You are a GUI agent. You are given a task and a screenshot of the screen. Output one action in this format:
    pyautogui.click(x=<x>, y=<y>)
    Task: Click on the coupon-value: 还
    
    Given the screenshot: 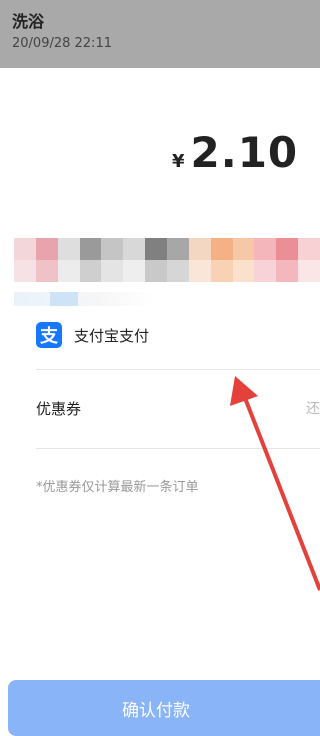 What is the action you would take?
    pyautogui.click(x=313, y=409)
    